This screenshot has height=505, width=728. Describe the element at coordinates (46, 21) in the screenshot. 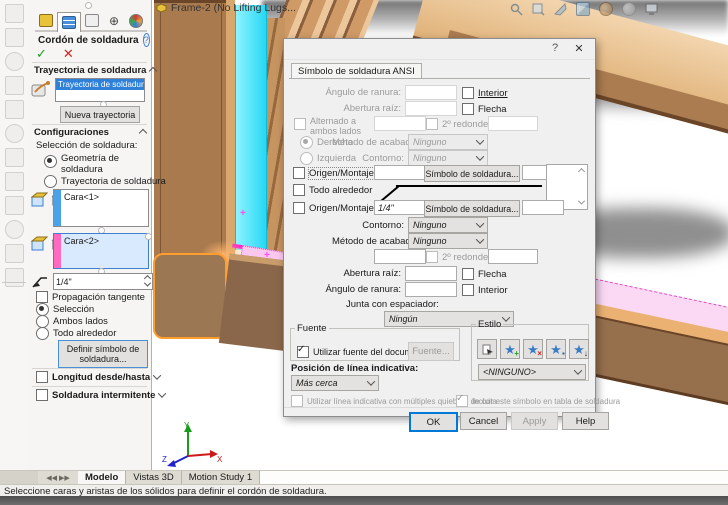

I see `pm-tab-part` at that location.